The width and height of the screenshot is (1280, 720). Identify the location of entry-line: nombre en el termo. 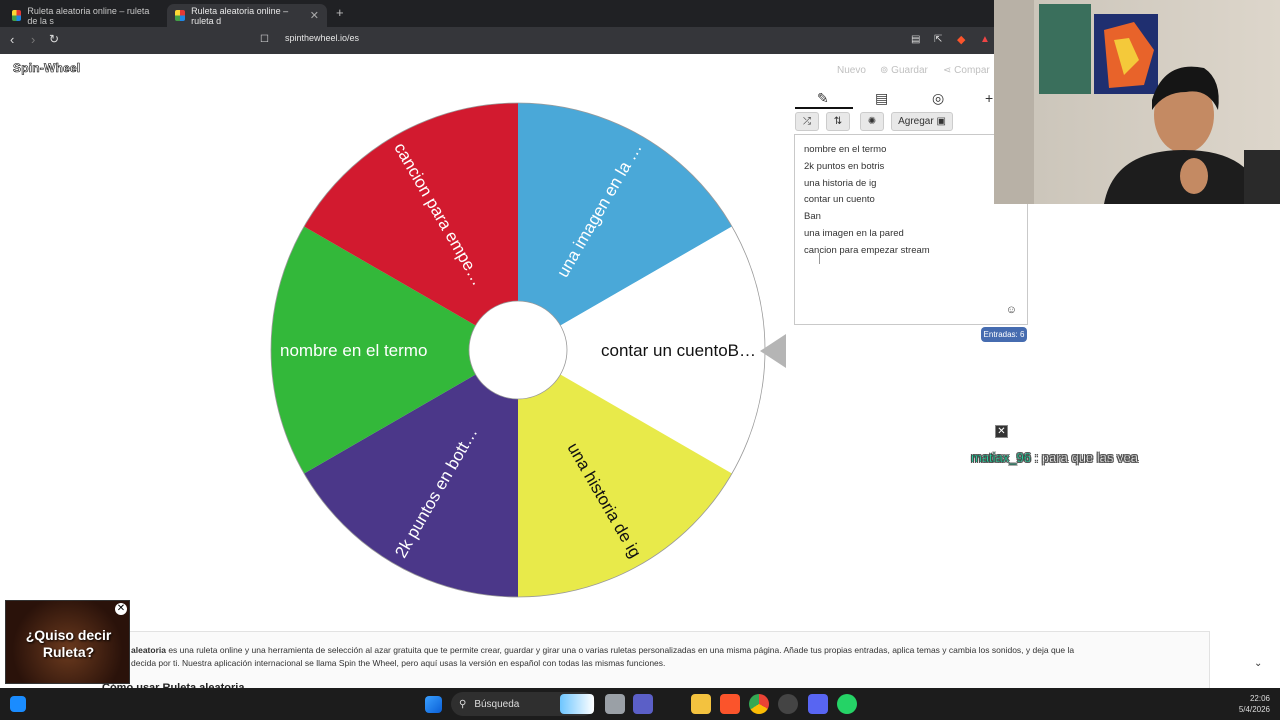
(845, 149).